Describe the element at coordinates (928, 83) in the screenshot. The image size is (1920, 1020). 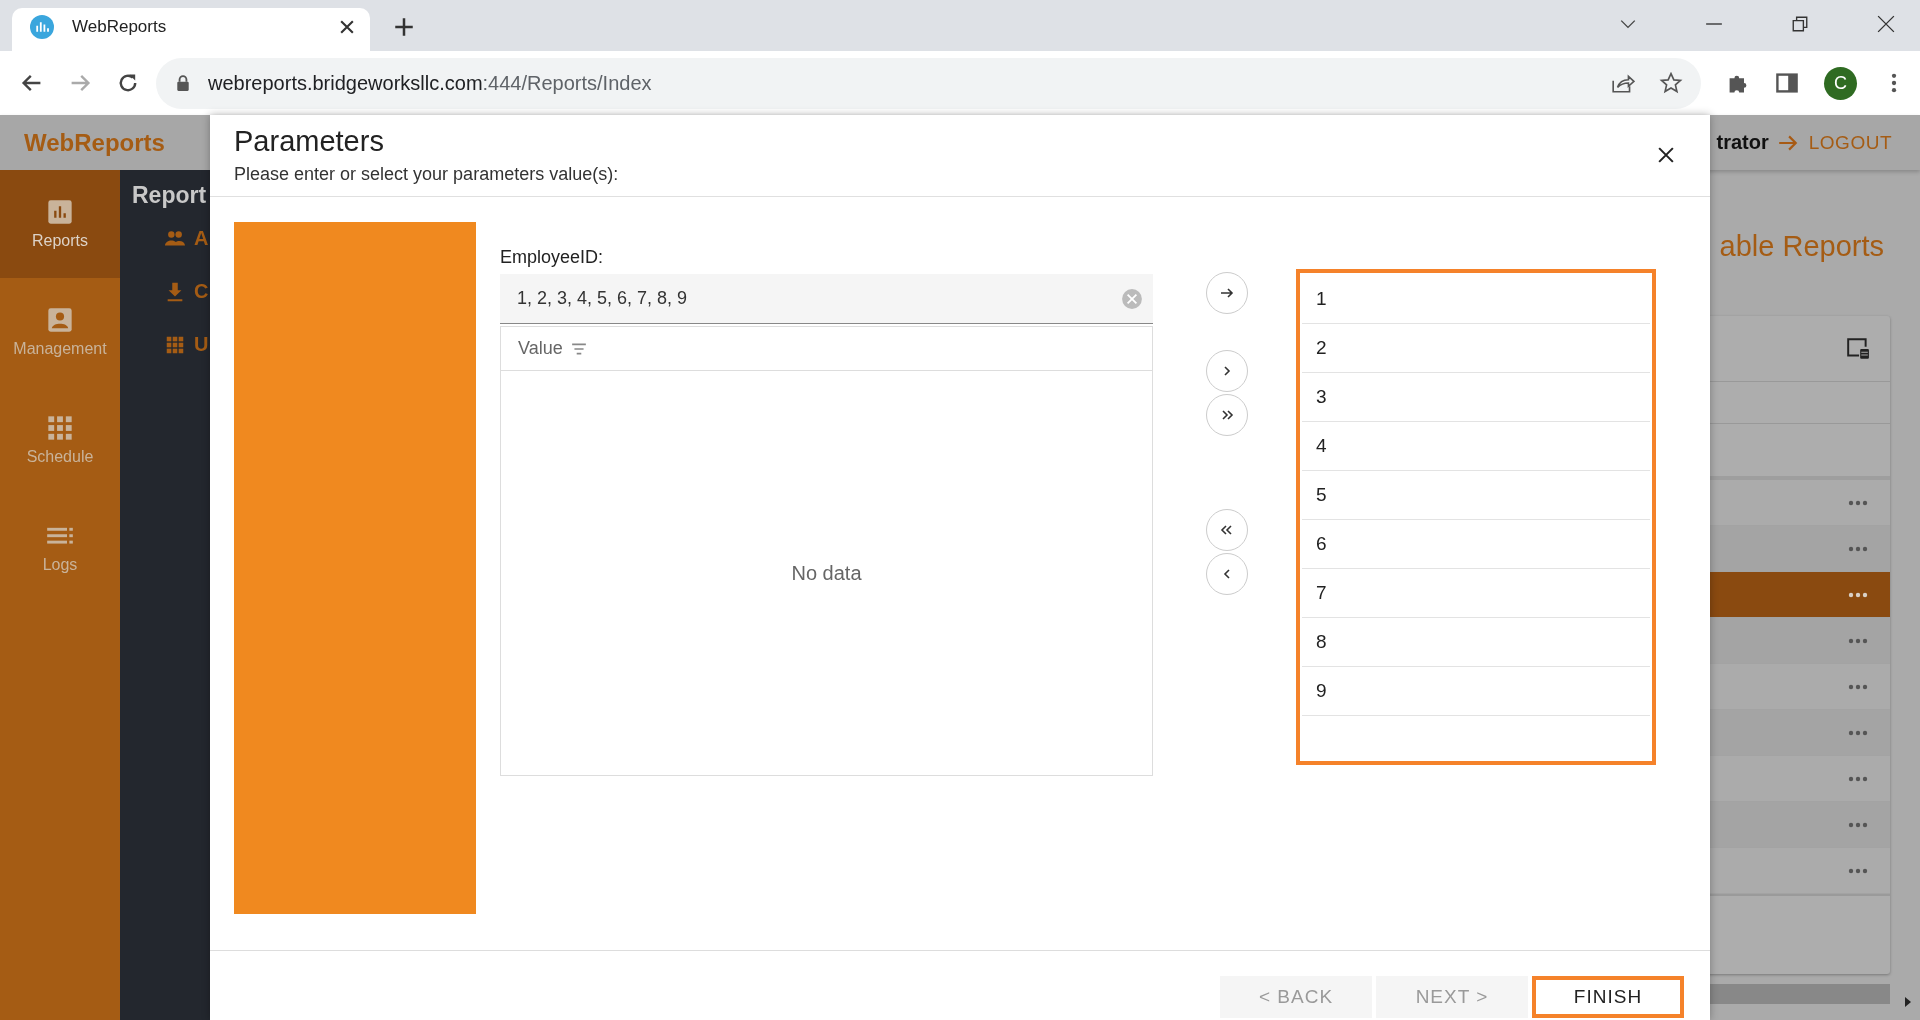
I see `address-bar: webreports.bridgeworksllc.com:444/Reports/Index` at that location.